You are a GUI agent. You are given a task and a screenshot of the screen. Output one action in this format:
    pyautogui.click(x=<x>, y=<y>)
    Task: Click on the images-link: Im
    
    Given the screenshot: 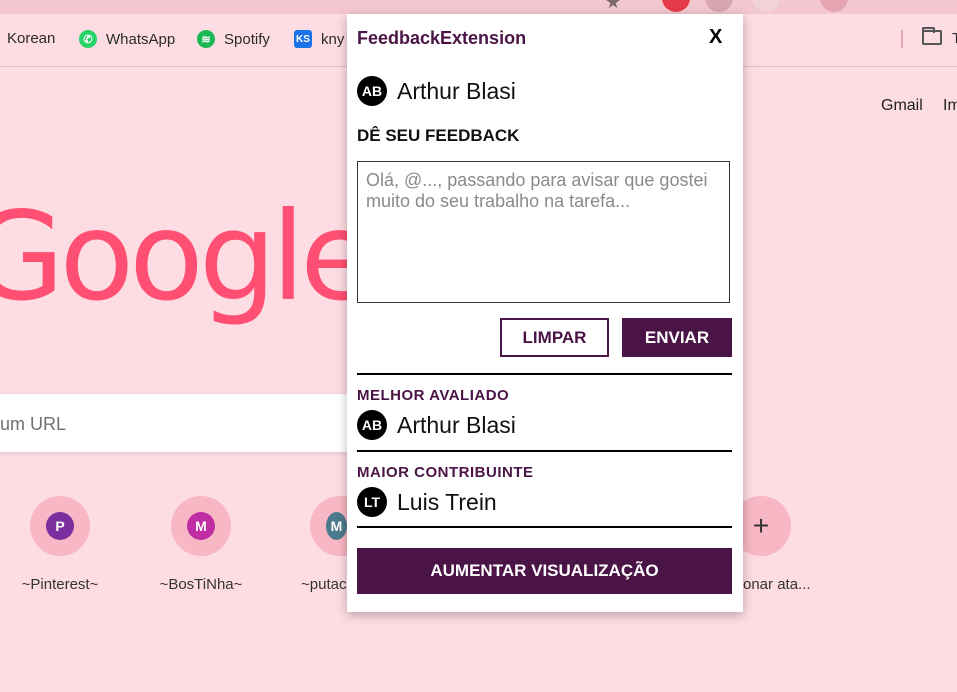 What is the action you would take?
    pyautogui.click(x=950, y=106)
    